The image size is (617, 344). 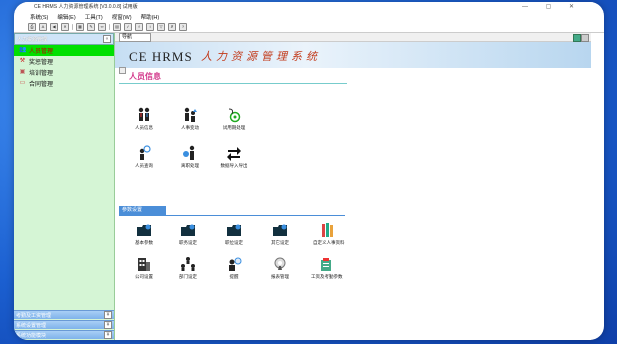 I want to click on section-title-personnel: 人员信息, so click(x=145, y=76).